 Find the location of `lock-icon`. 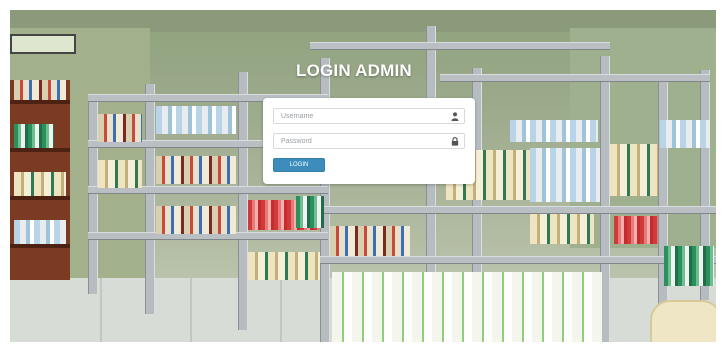

lock-icon is located at coordinates (455, 141).